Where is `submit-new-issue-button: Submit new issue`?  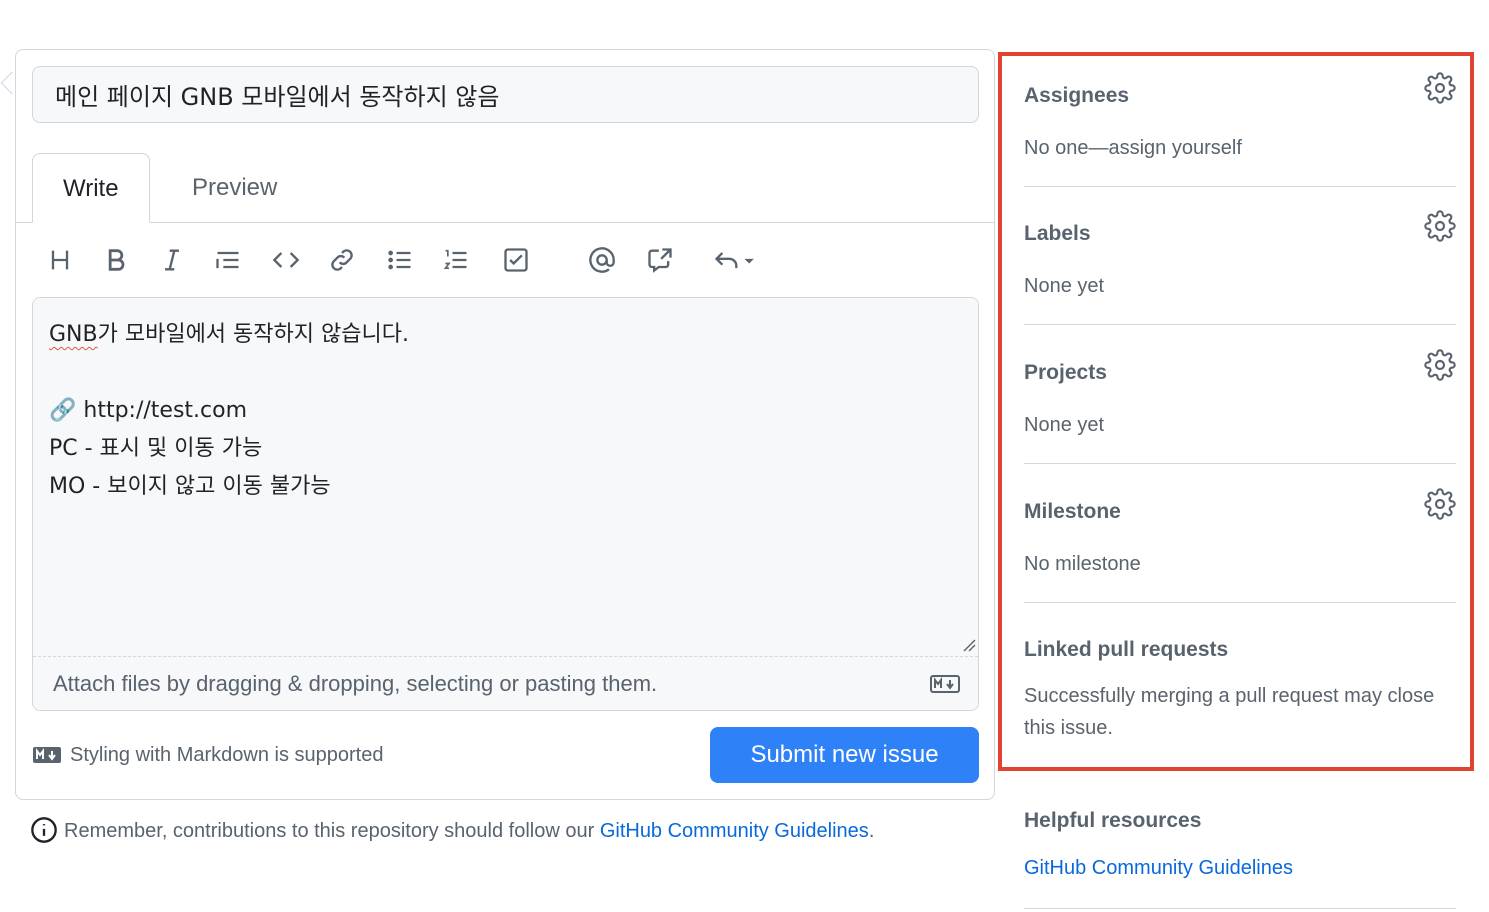 submit-new-issue-button: Submit new issue is located at coordinates (844, 755).